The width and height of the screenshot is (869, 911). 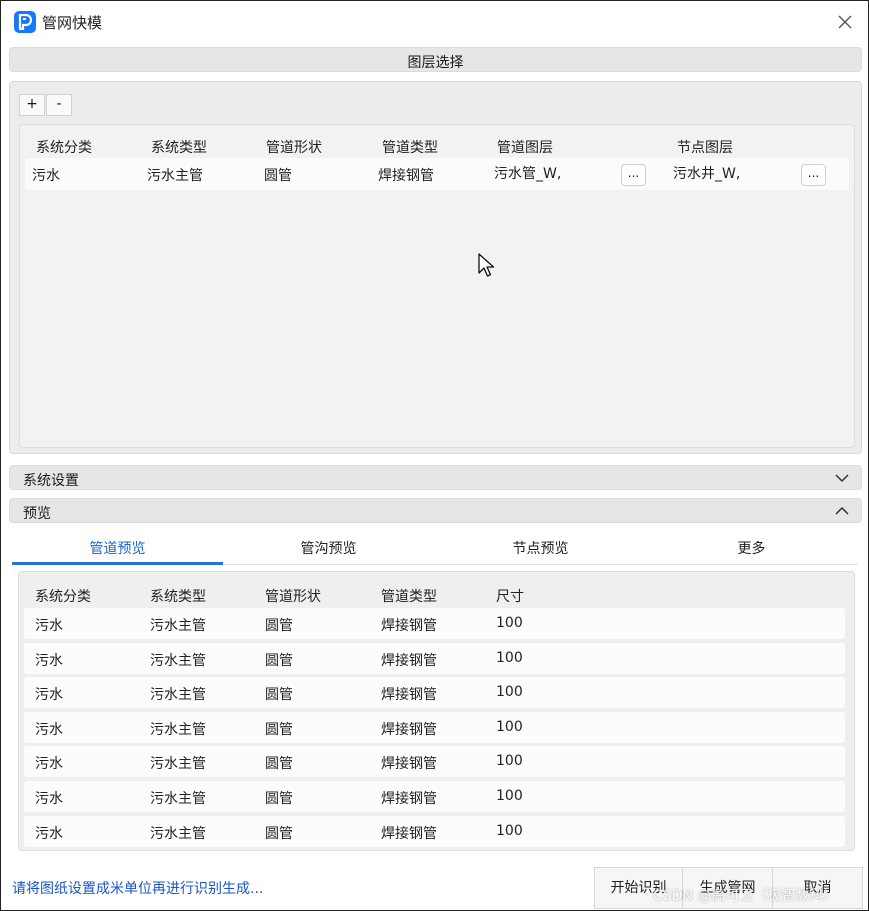 What do you see at coordinates (435, 510) in the screenshot?
I see `preview-header: 预览` at bounding box center [435, 510].